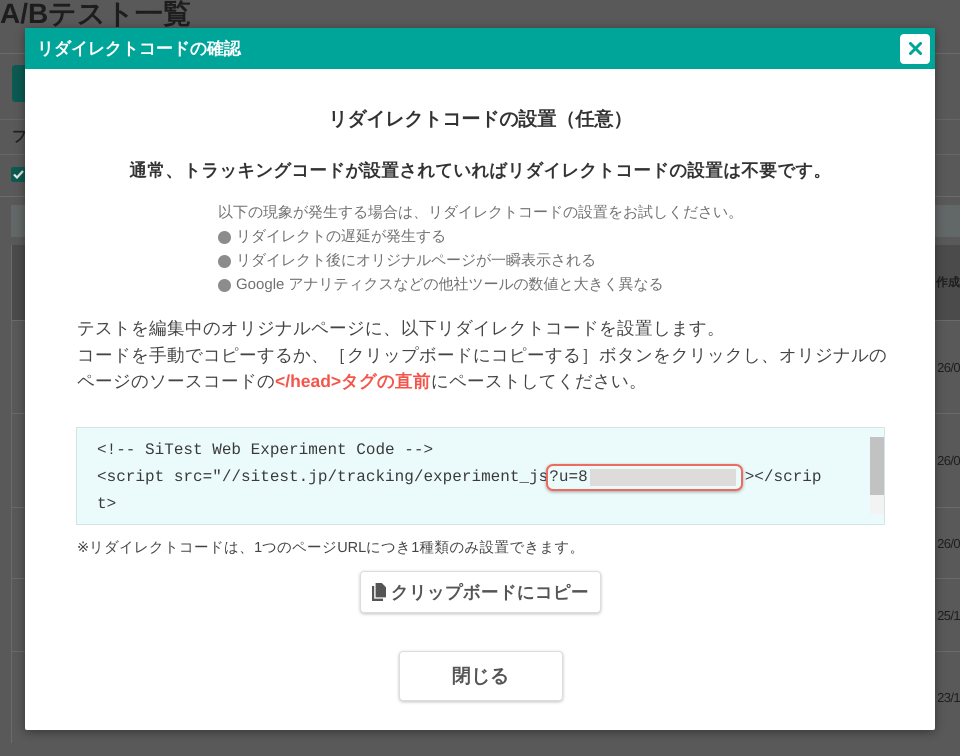 This screenshot has height=756, width=960. What do you see at coordinates (948, 697) in the screenshot?
I see `table-cell: 23/1` at bounding box center [948, 697].